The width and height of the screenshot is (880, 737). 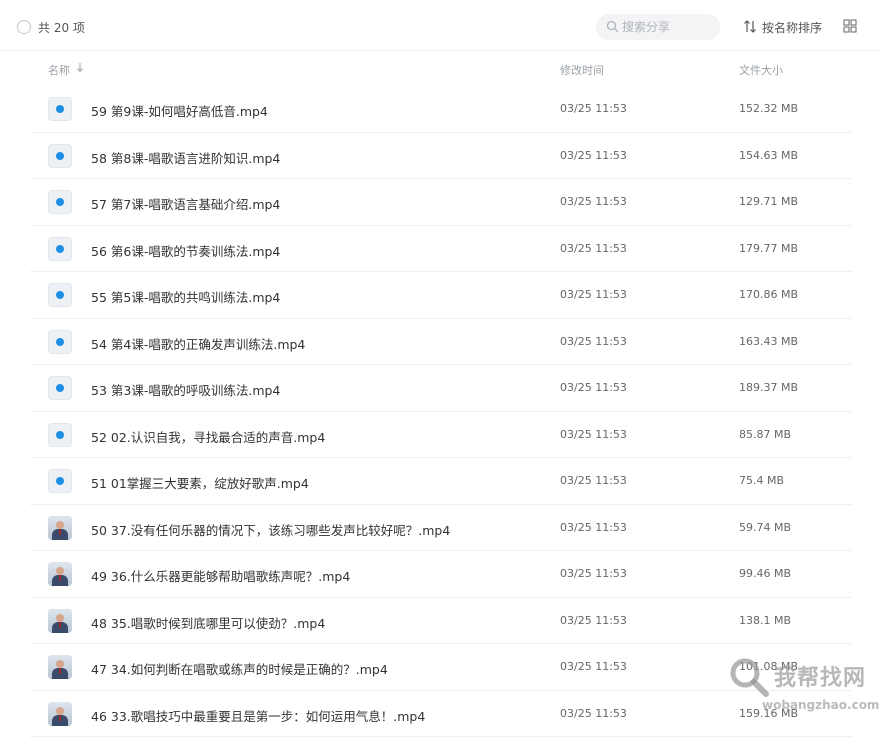 What do you see at coordinates (750, 26) in the screenshot?
I see `sort-icon` at bounding box center [750, 26].